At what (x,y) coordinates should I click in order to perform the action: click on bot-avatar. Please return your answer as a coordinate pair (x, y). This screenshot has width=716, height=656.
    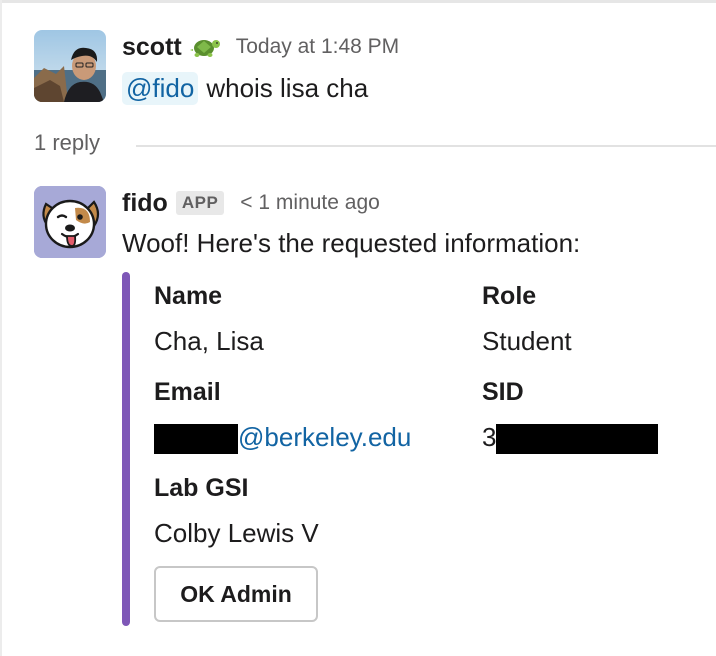
    Looking at the image, I should click on (70, 222).